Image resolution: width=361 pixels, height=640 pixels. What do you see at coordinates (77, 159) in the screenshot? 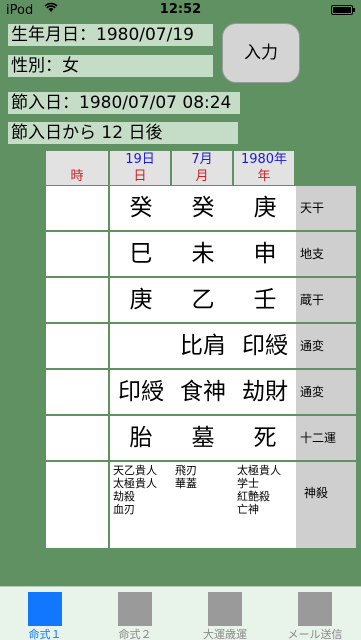
I see `header-hour-blank` at bounding box center [77, 159].